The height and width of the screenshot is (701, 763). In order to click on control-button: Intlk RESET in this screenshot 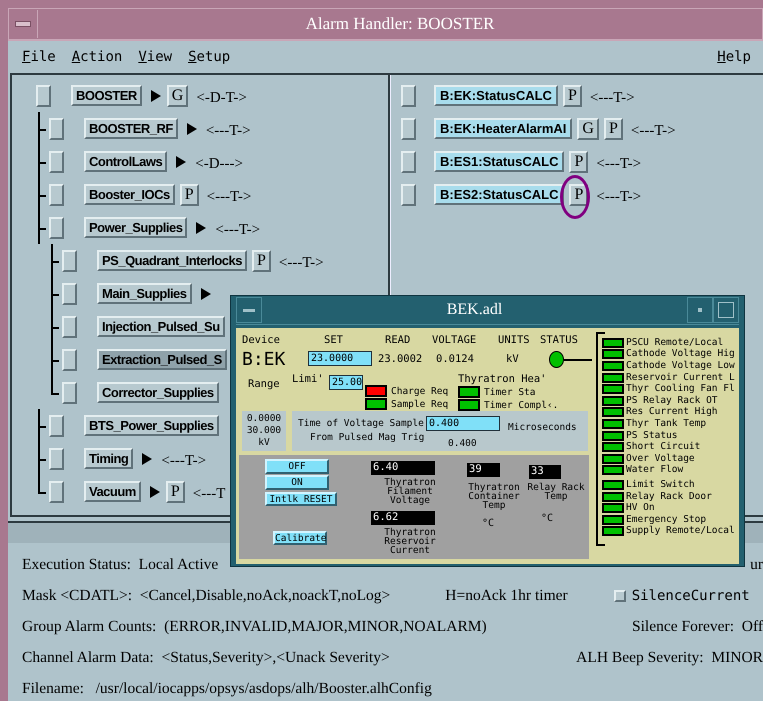, I will do `click(301, 499)`.